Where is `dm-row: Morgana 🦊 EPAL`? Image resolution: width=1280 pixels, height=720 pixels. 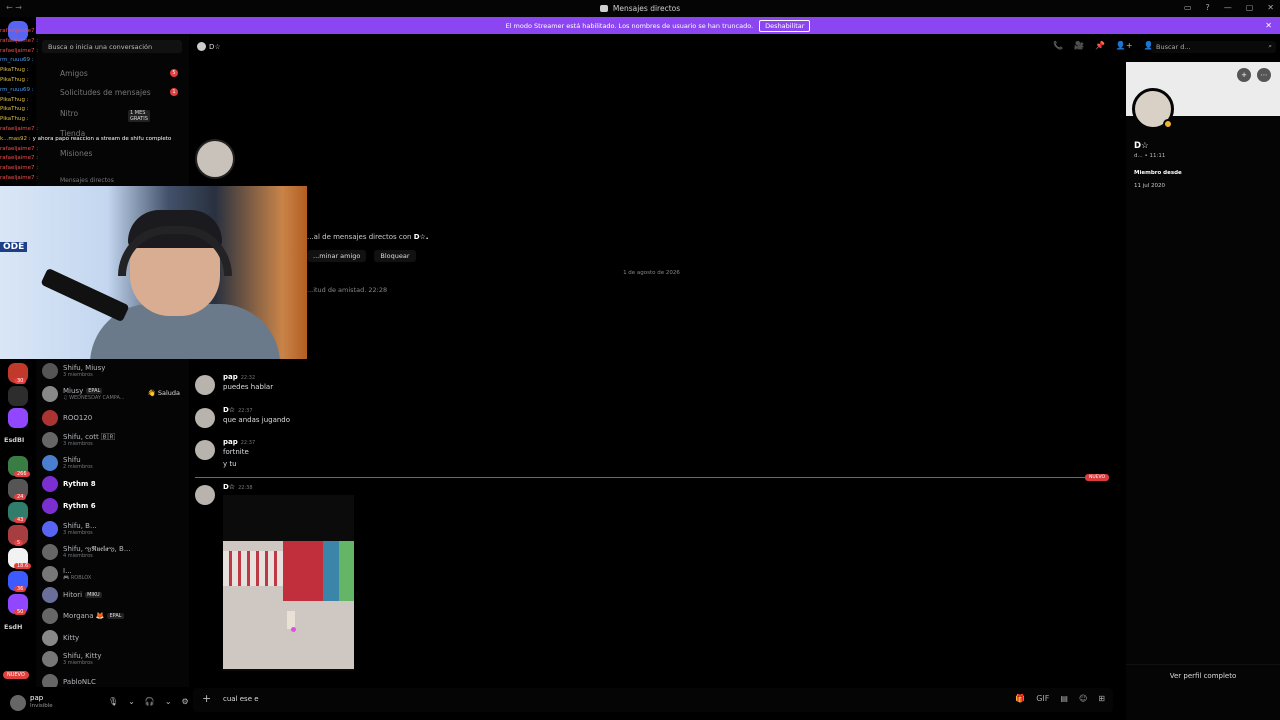 dm-row: Morgana 🦊 EPAL is located at coordinates (115, 616).